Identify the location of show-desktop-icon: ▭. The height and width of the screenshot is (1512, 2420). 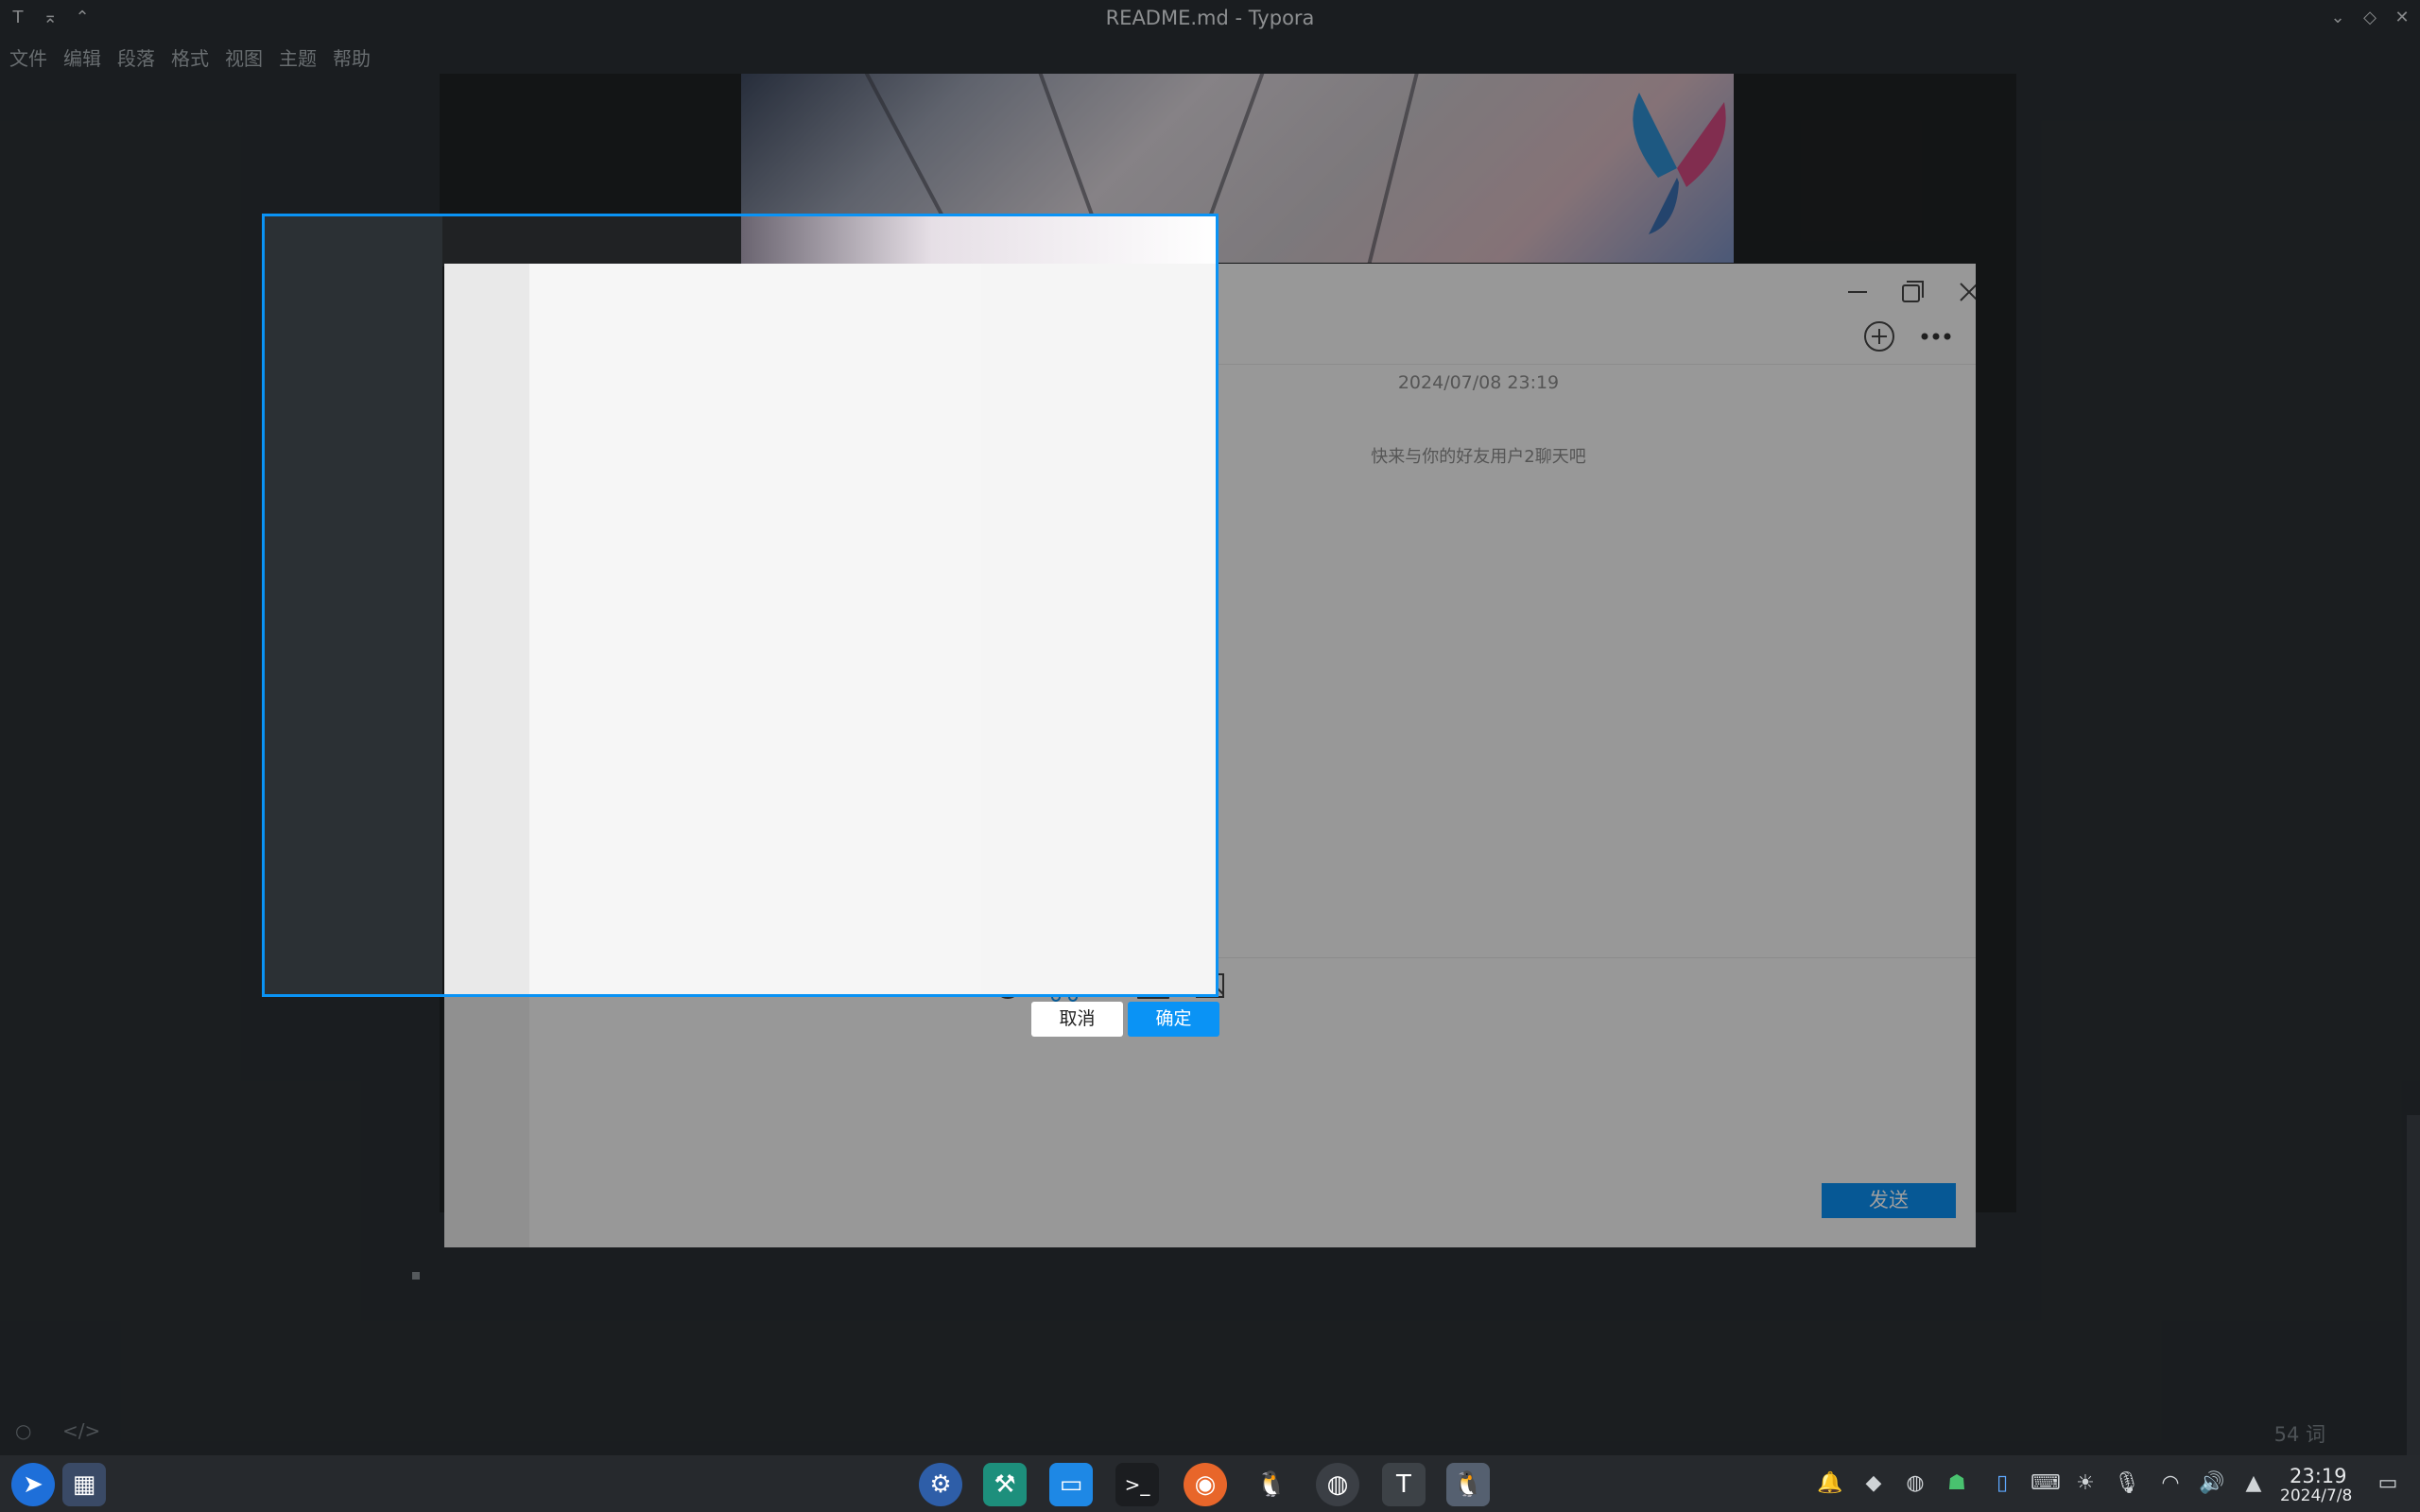
(2388, 1483).